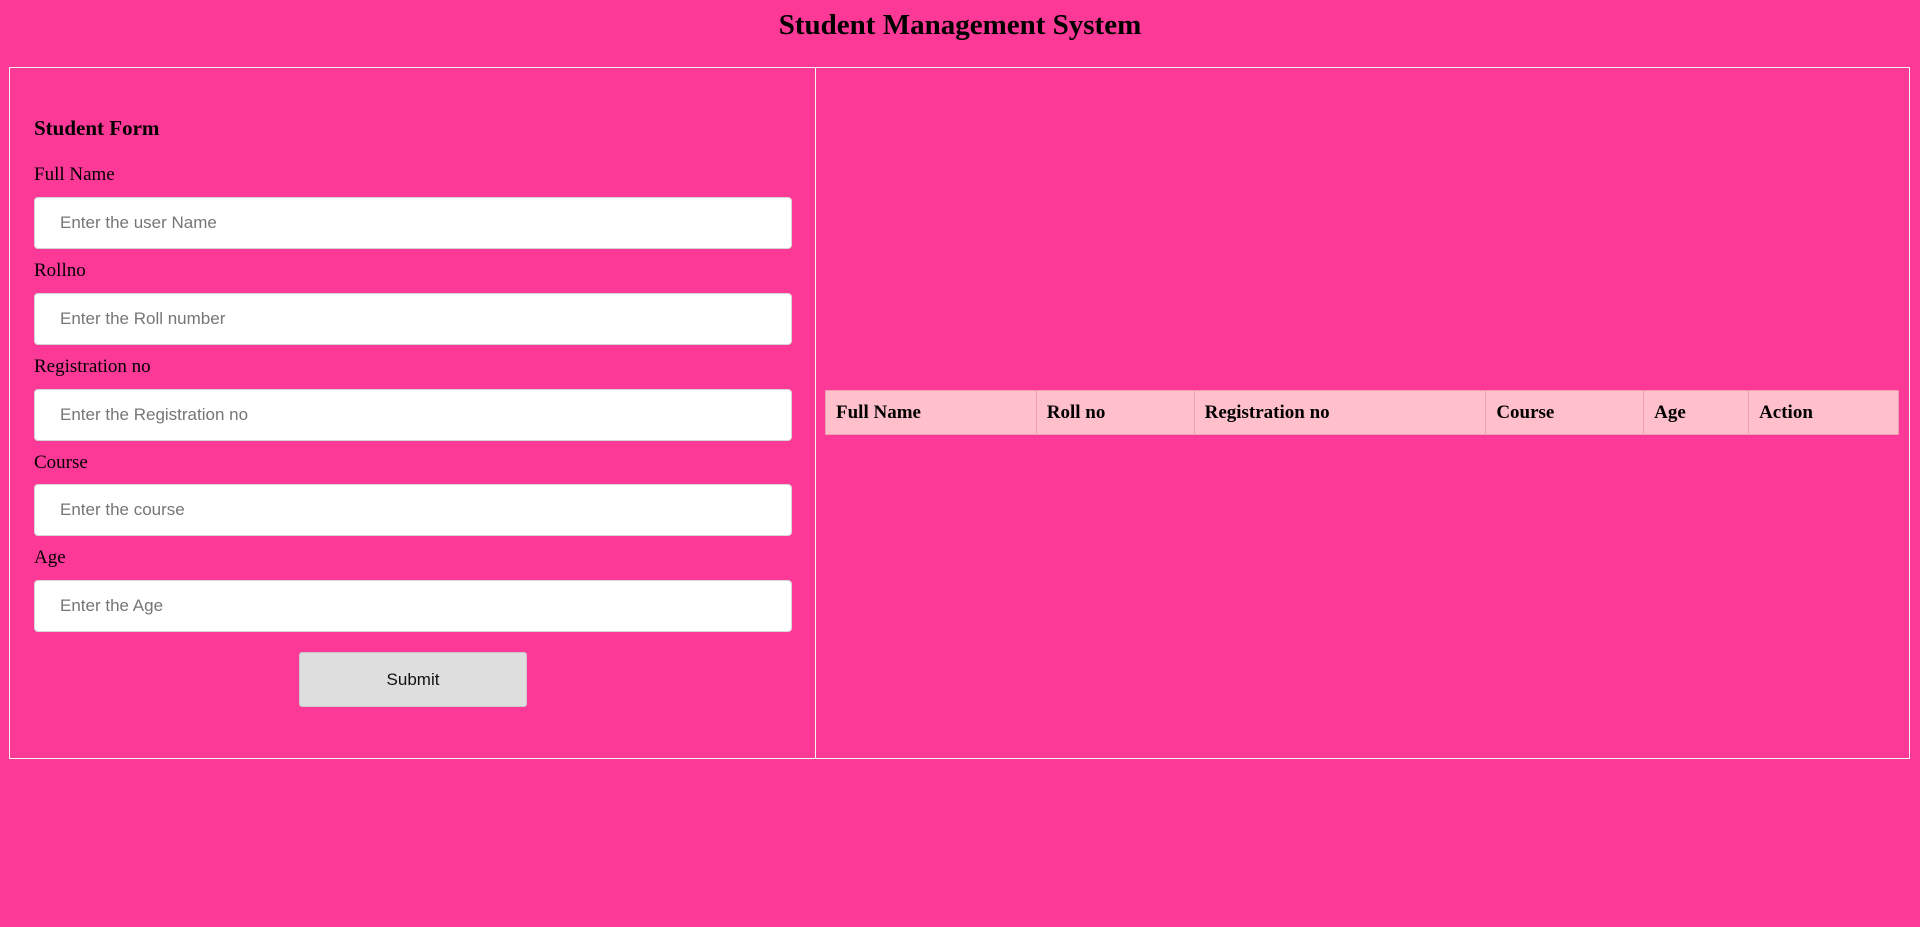 The image size is (1920, 927). Describe the element at coordinates (413, 223) in the screenshot. I see `full-name-input` at that location.